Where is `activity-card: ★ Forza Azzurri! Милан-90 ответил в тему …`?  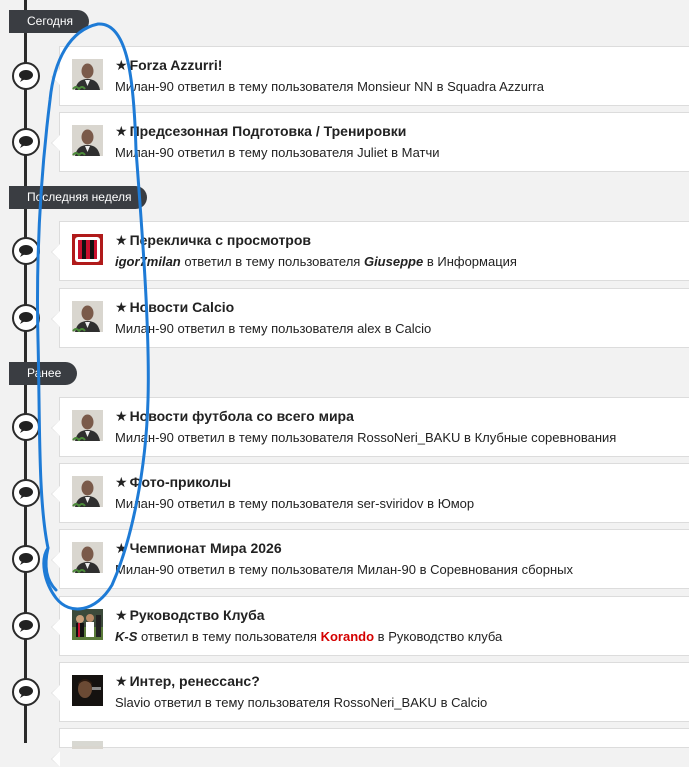
activity-card: ★ Forza Azzurri! Милан-90 ответил в тему … is located at coordinates (370, 76).